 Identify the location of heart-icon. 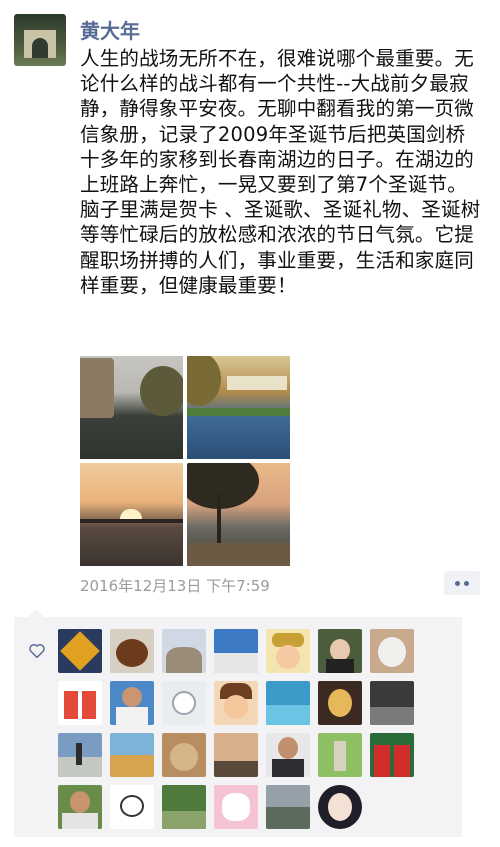
(37, 651).